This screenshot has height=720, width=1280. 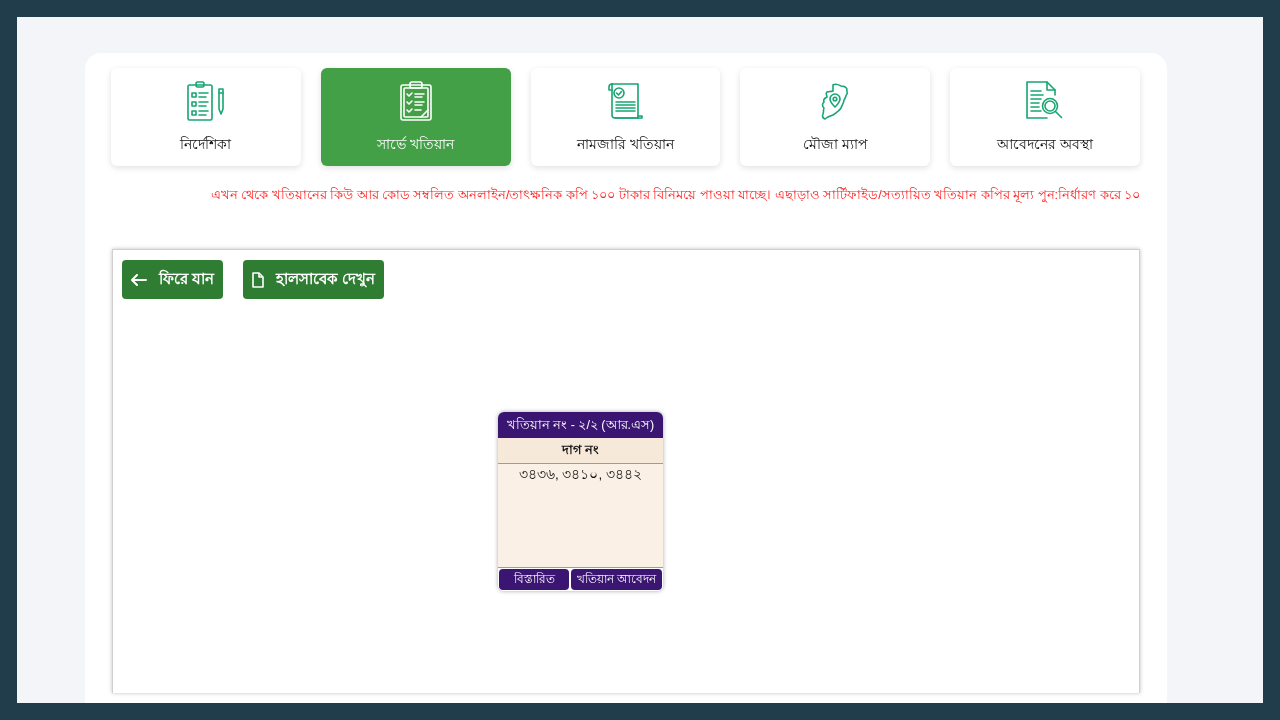 I want to click on notice-text: এখন থেকে খতিয়ানের কিউ আর কোড সম্বলিত অনলাইন/তাৎক্ষনিক কপি ১০০ টাকার বিনিময়ে পাওয়া যাচ্ছে। এছাড়াও সার্টিফাইড/সত্যায়িত খতিয়ান কপির মূল্য পুন:নির্ধারণ করে ১০, so click(x=675, y=195).